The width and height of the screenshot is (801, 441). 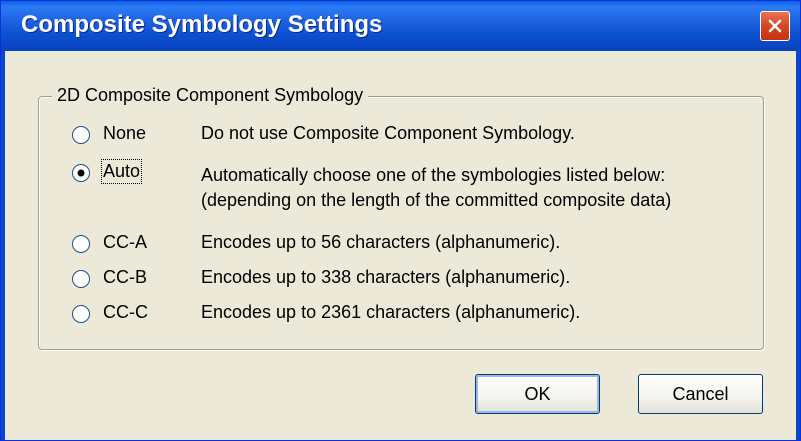 What do you see at coordinates (81, 173) in the screenshot?
I see `radio-auto` at bounding box center [81, 173].